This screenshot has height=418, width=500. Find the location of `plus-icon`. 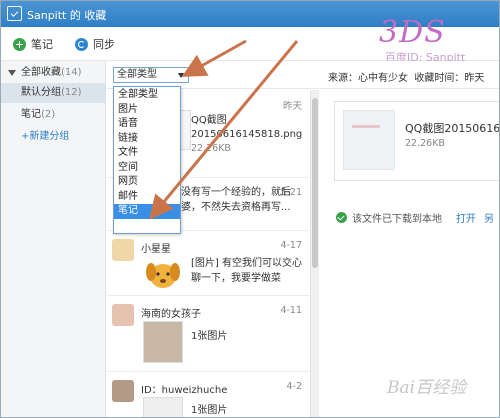

plus-icon is located at coordinates (19, 44).